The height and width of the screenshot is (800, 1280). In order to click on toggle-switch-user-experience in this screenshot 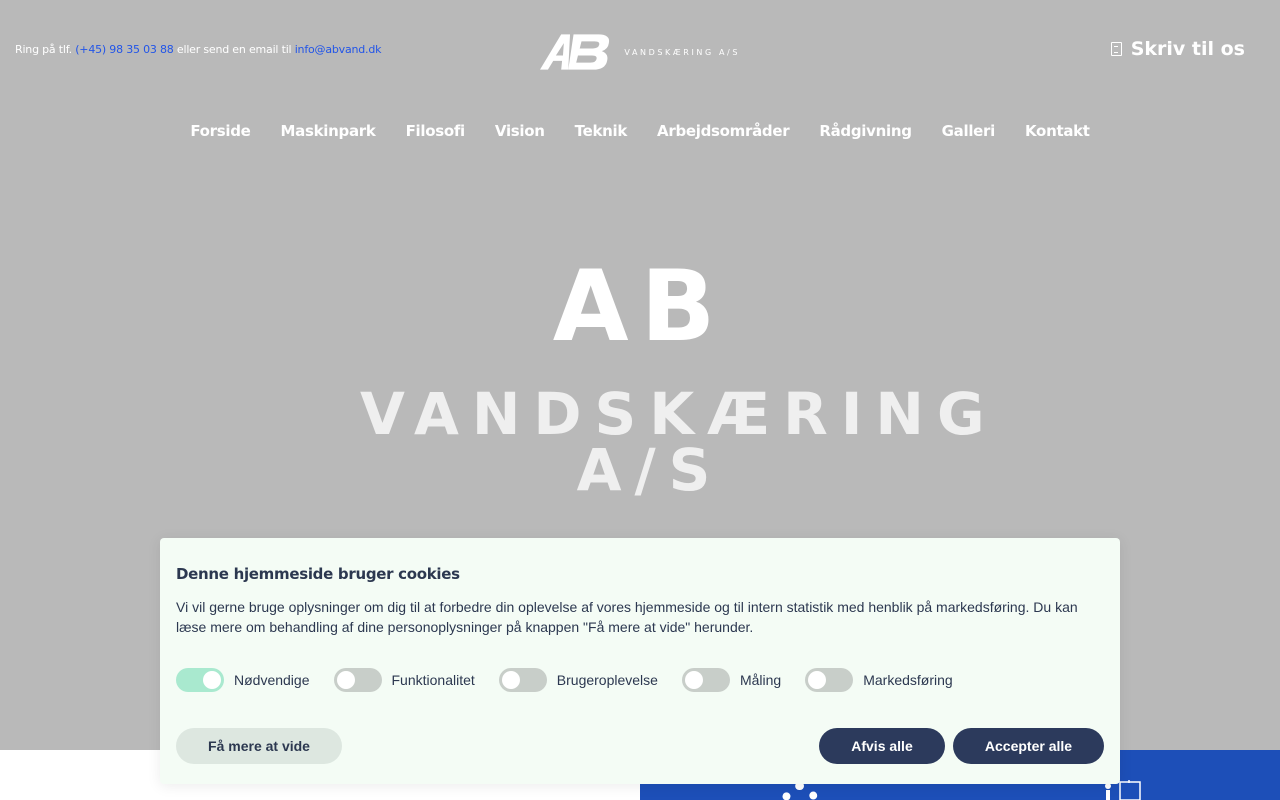, I will do `click(522, 680)`.